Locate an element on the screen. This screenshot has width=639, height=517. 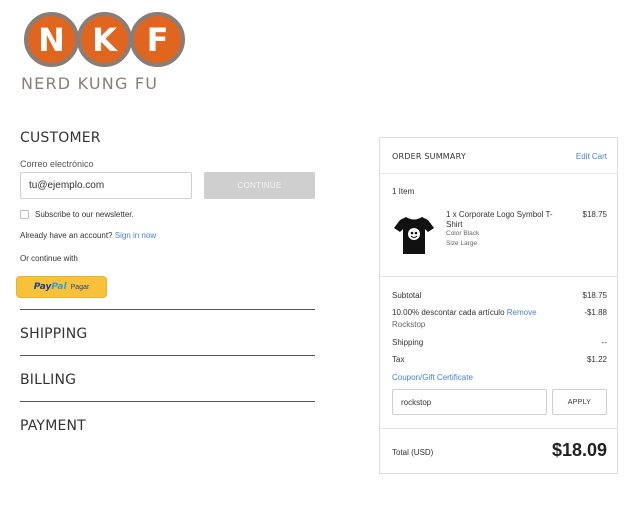
product-name: 1 x Corporate Logo Symbol T-Shirt is located at coordinates (499, 219).